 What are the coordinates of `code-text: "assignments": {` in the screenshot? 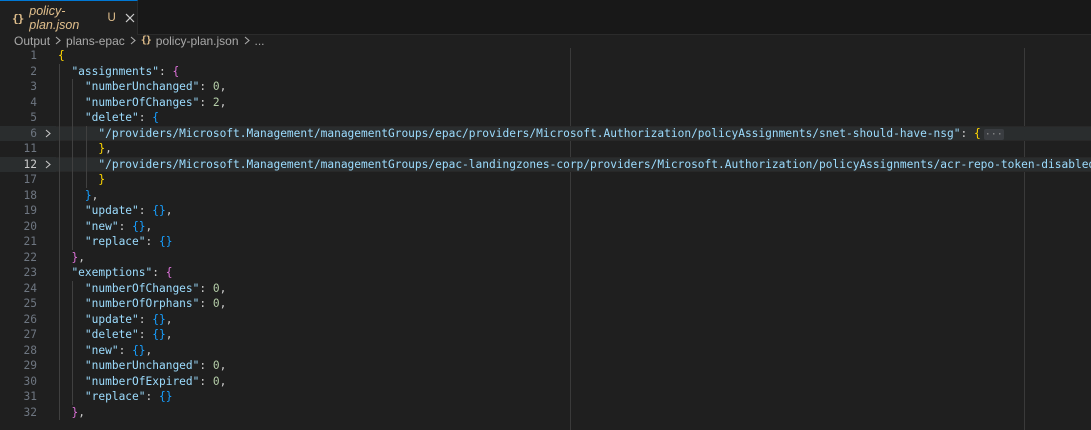 It's located at (125, 72).